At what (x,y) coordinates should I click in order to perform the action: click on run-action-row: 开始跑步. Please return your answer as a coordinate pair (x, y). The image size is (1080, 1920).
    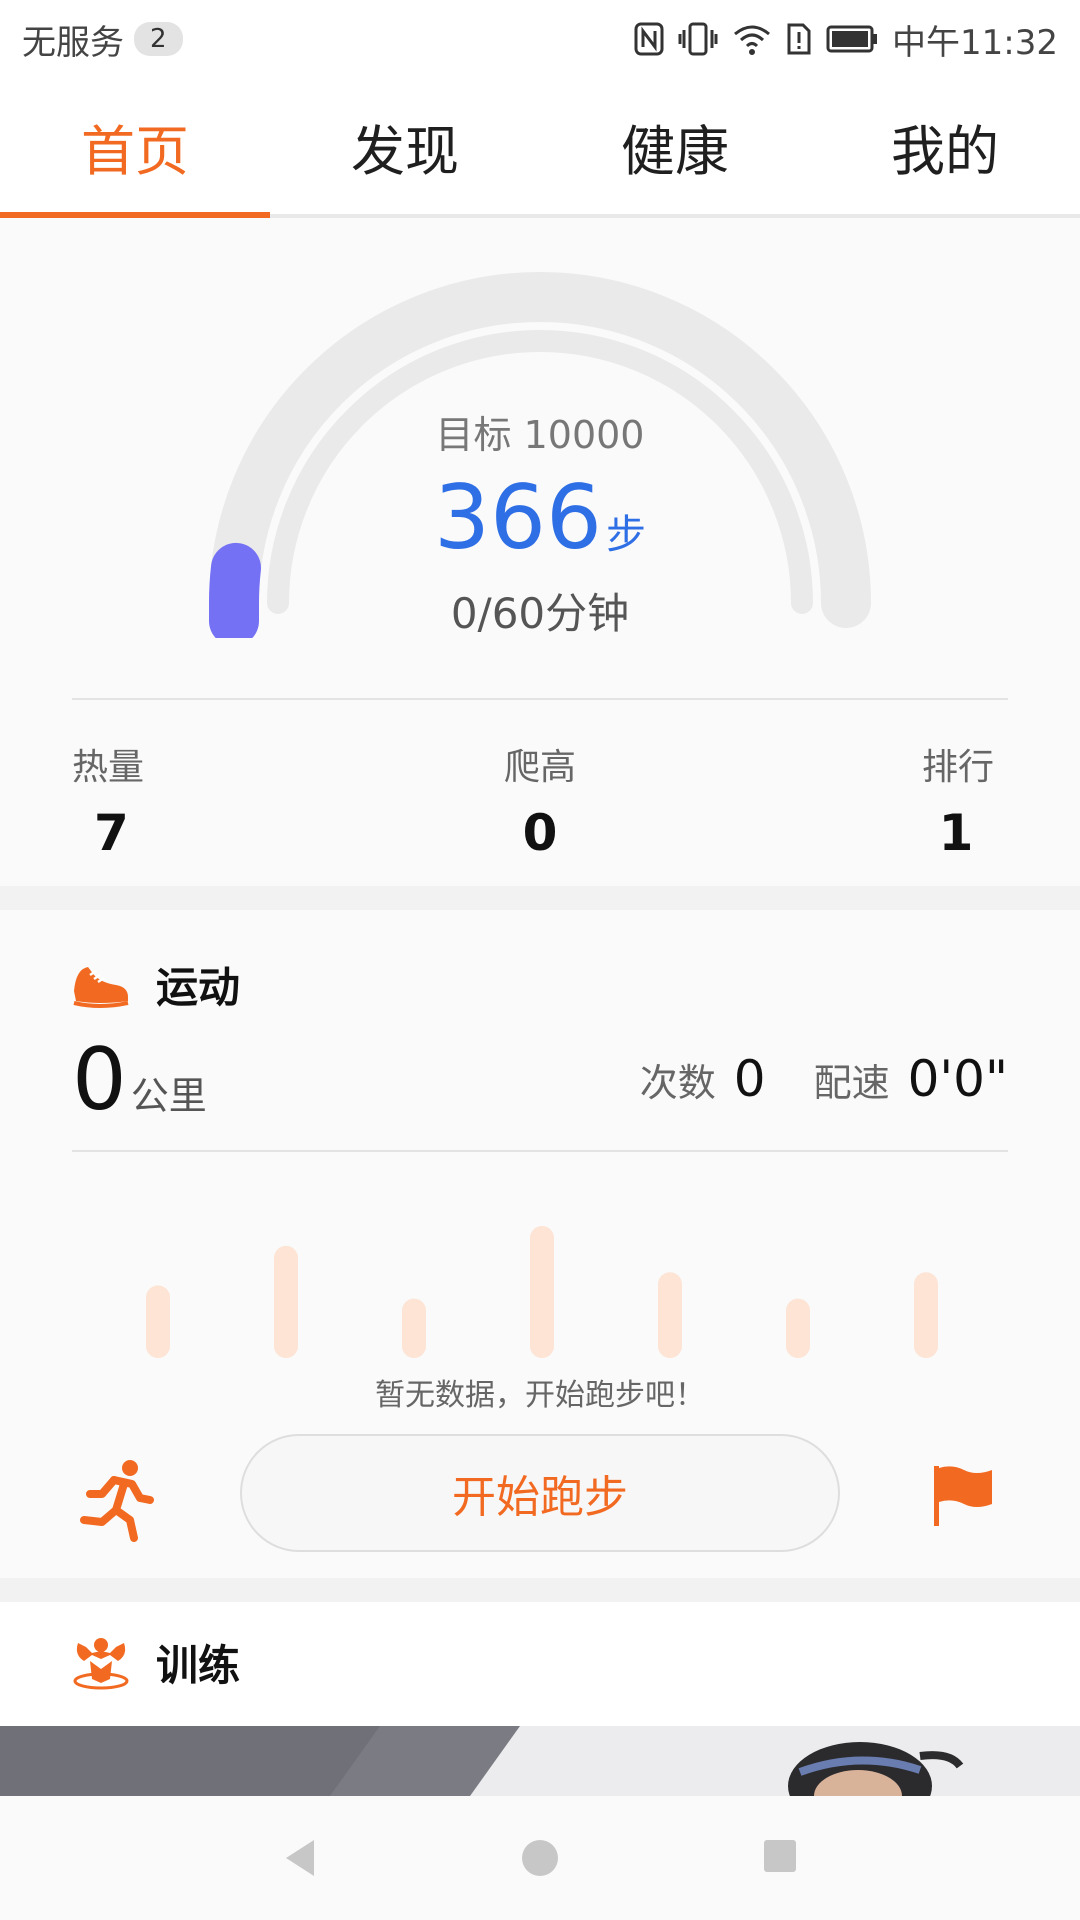
    Looking at the image, I should click on (540, 1494).